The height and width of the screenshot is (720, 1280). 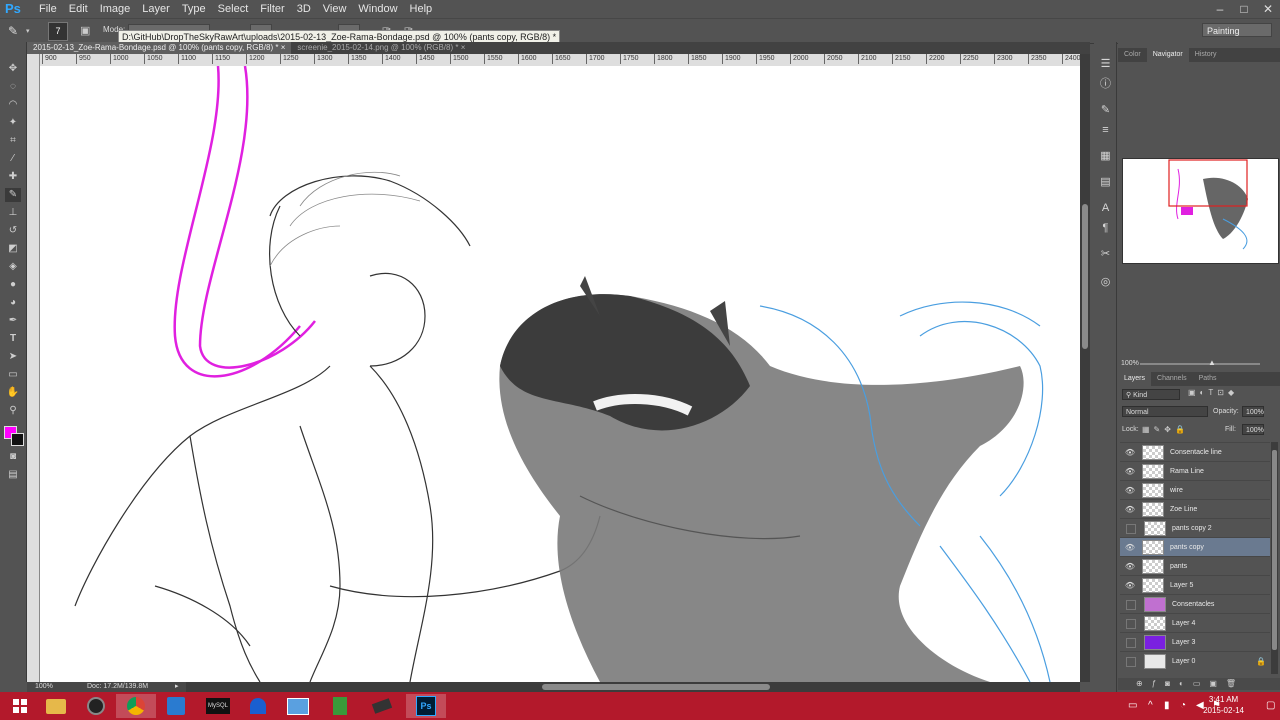 What do you see at coordinates (304, 9) in the screenshot?
I see `menu-3d: 3D` at bounding box center [304, 9].